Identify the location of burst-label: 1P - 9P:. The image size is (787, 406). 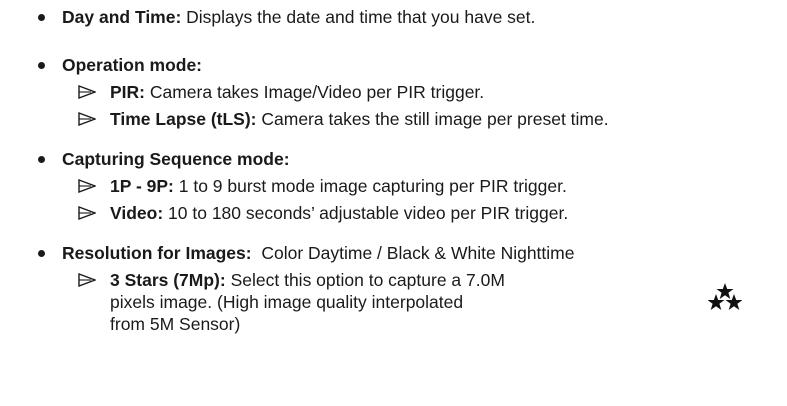
(142, 186).